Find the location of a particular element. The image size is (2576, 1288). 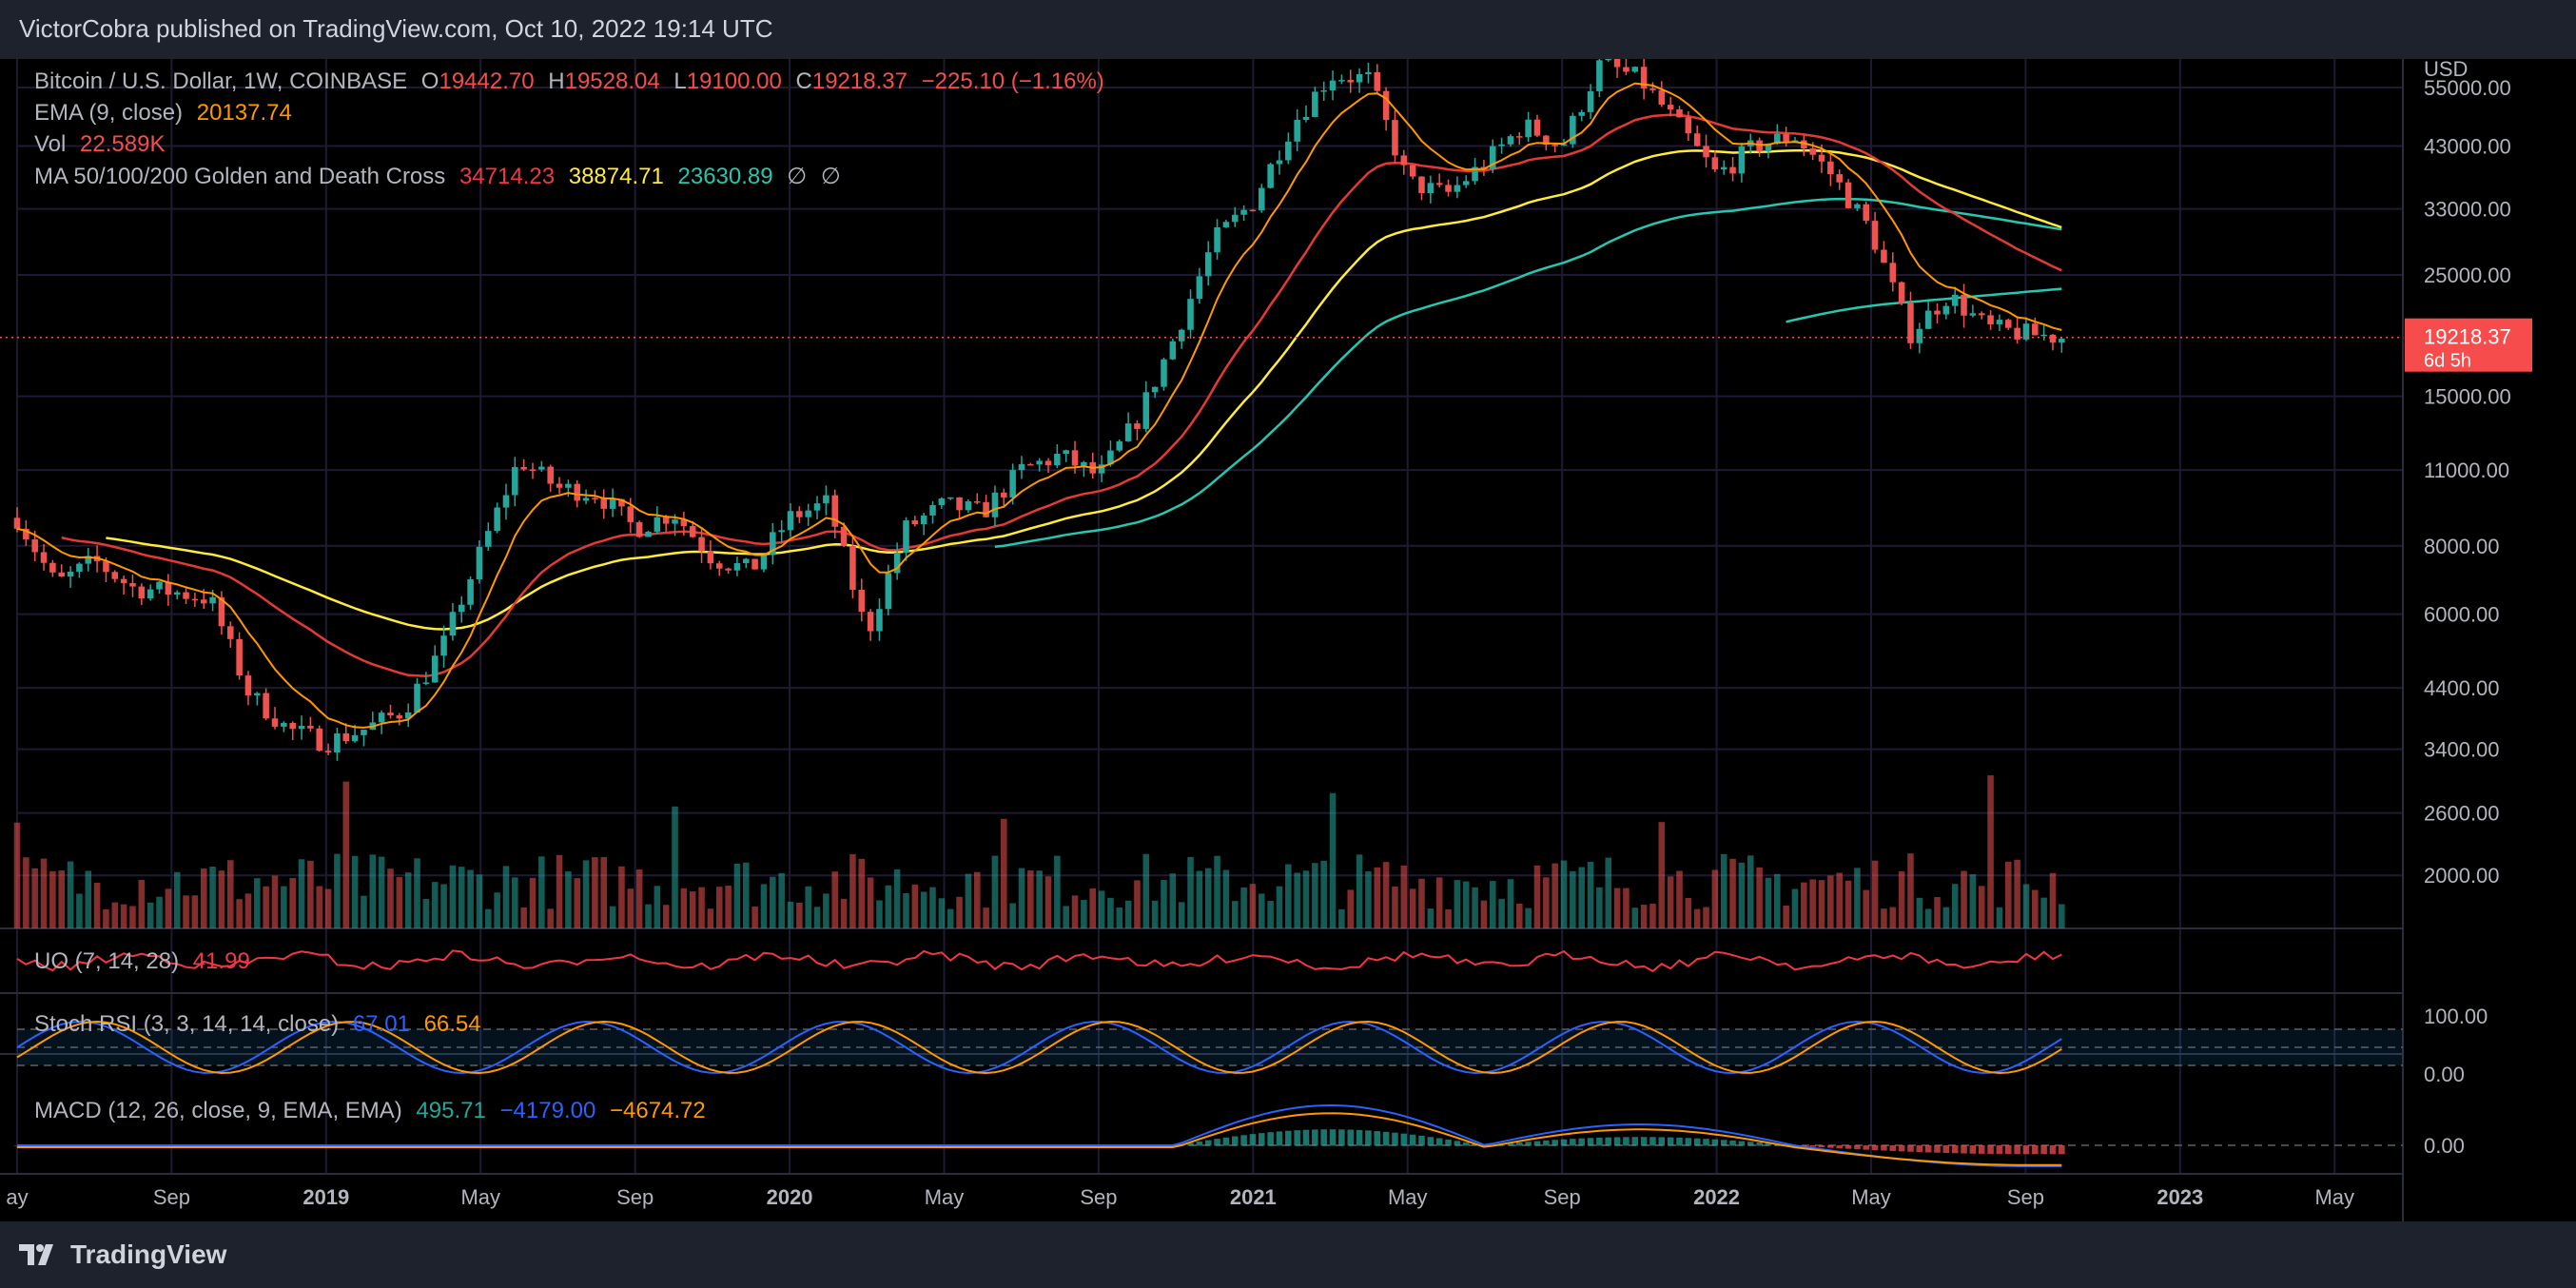

legend-ma50-value: 34714.23 is located at coordinates (508, 177).